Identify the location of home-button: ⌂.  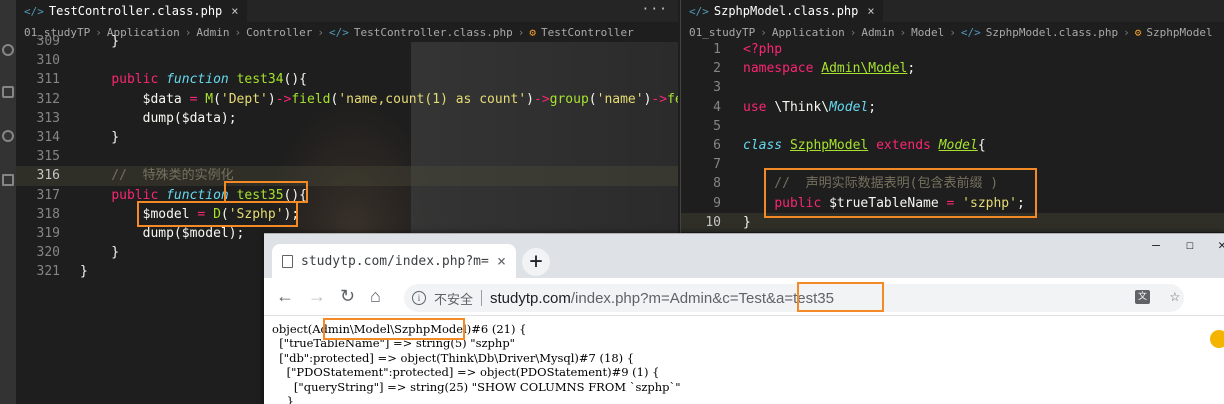
(375, 296).